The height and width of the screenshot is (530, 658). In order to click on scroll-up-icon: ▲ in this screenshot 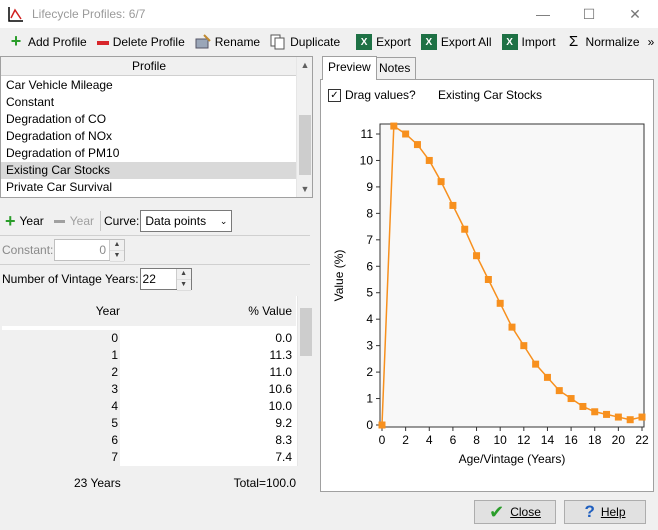, I will do `click(305, 65)`.